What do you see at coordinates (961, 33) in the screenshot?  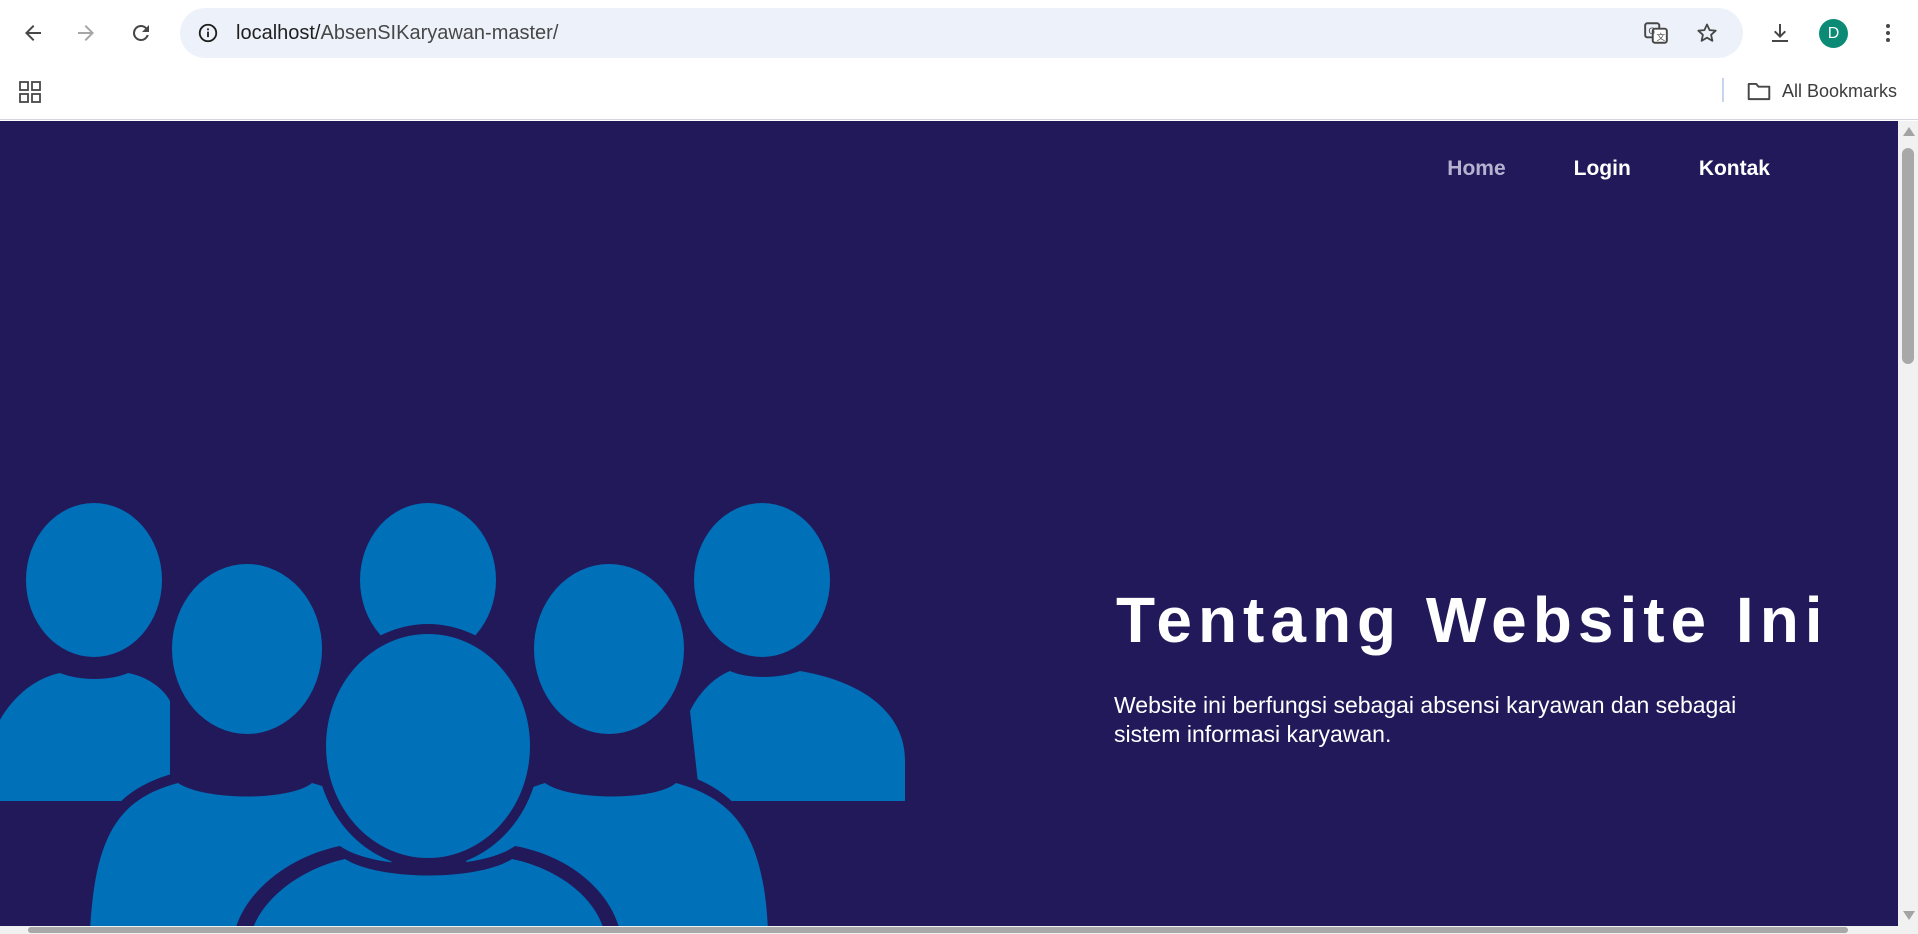 I see `address-bar: localhost/AbsenSIKaryawan-master/ G 文` at bounding box center [961, 33].